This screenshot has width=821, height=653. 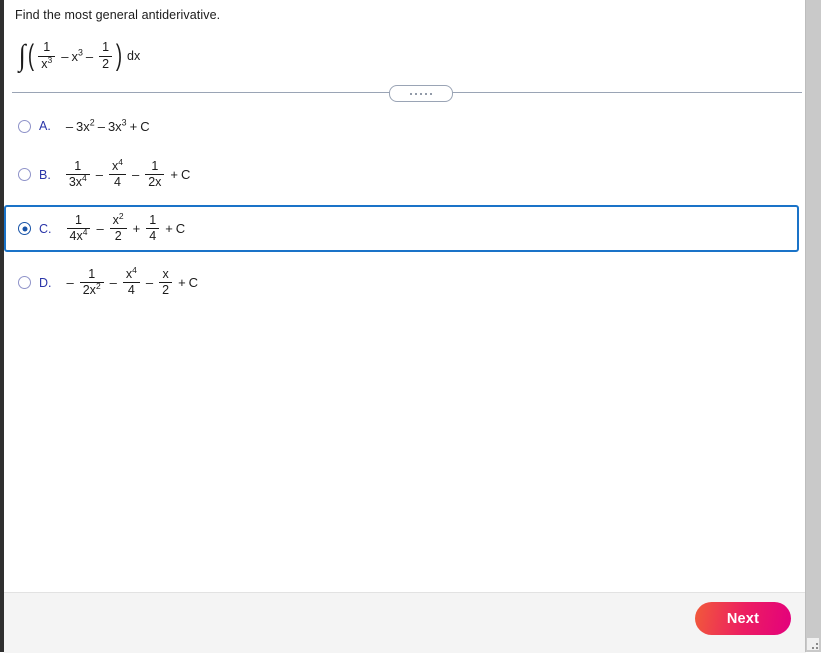 What do you see at coordinates (405, 282) in the screenshot?
I see `answer-choice-d: D. – 1 2x2 – x4 4 – x 2 + C` at bounding box center [405, 282].